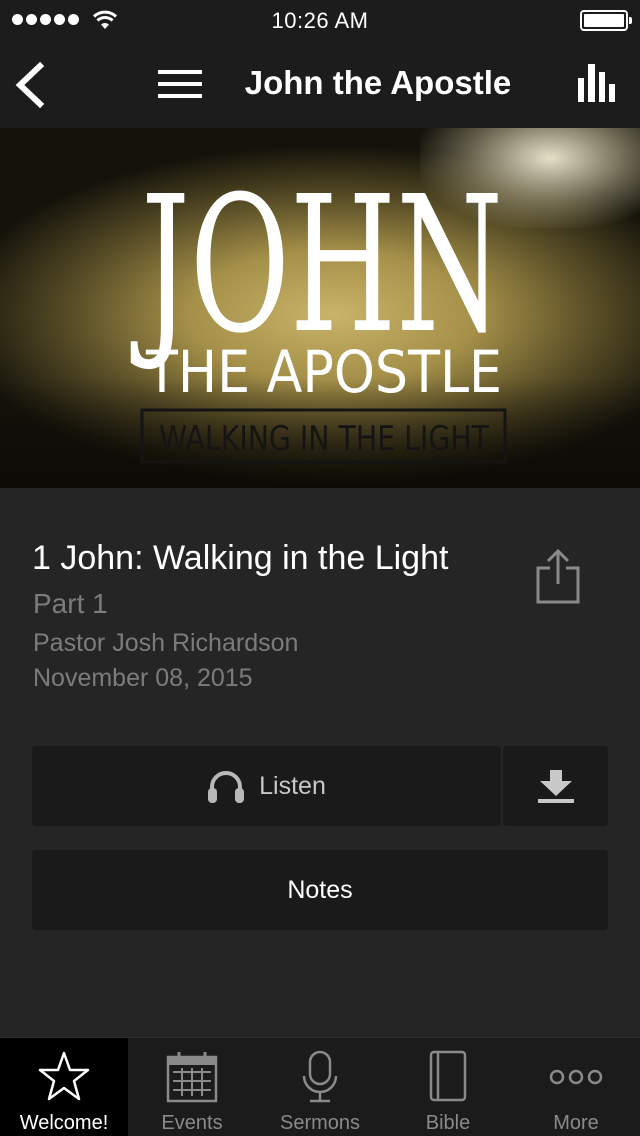 This screenshot has height=1136, width=640. Describe the element at coordinates (598, 84) in the screenshot. I see `bar-chart-icon` at that location.